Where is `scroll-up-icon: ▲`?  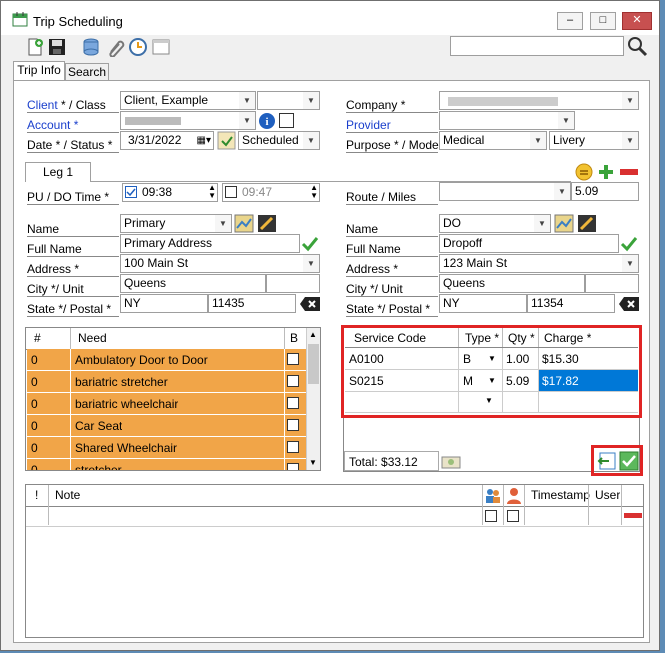
scroll-up-icon: ▲ is located at coordinates (313, 334).